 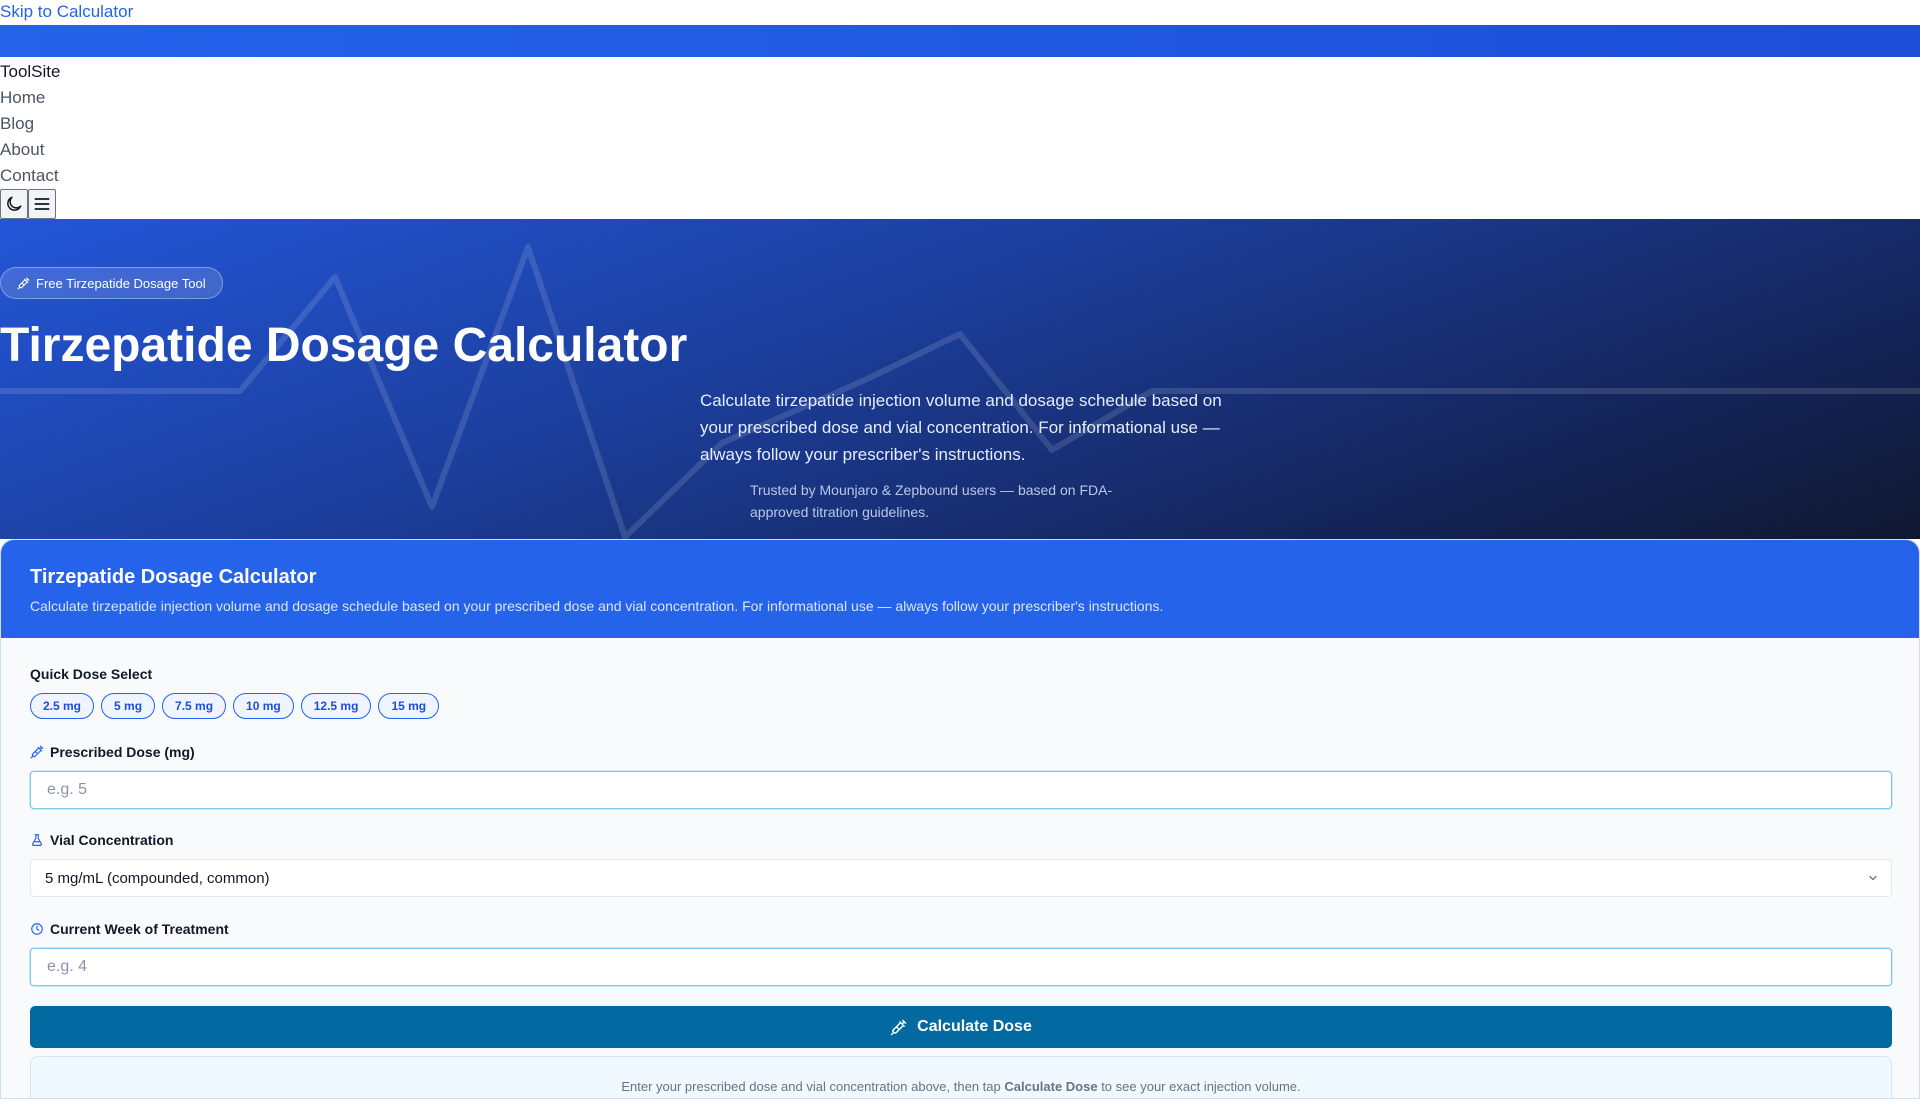 What do you see at coordinates (960, 674) in the screenshot?
I see `quick-dose-label: Quick Dose Select` at bounding box center [960, 674].